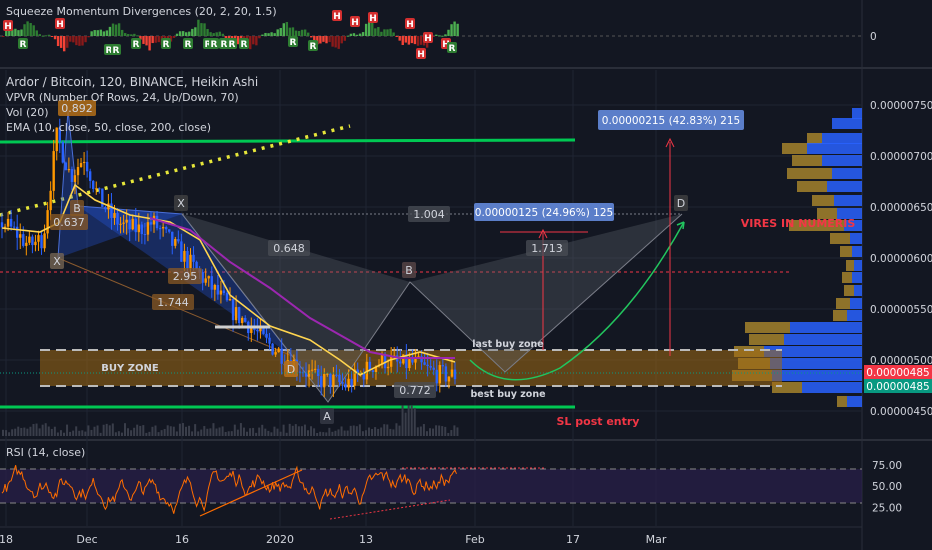  Describe the element at coordinates (108, 127) in the screenshot. I see `ema-indicator-title: EMA (10, close, 50, close, 200, close)` at that location.